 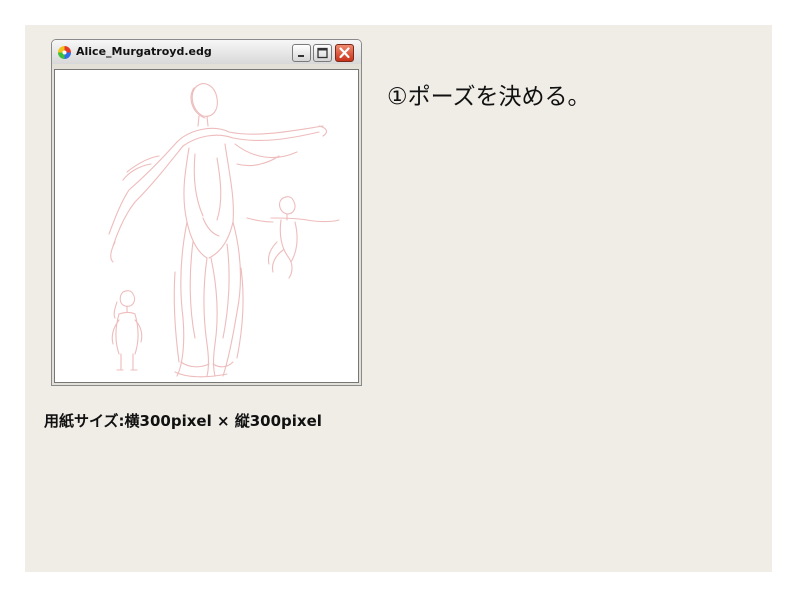 I want to click on minimize-icon, so click(x=301, y=56).